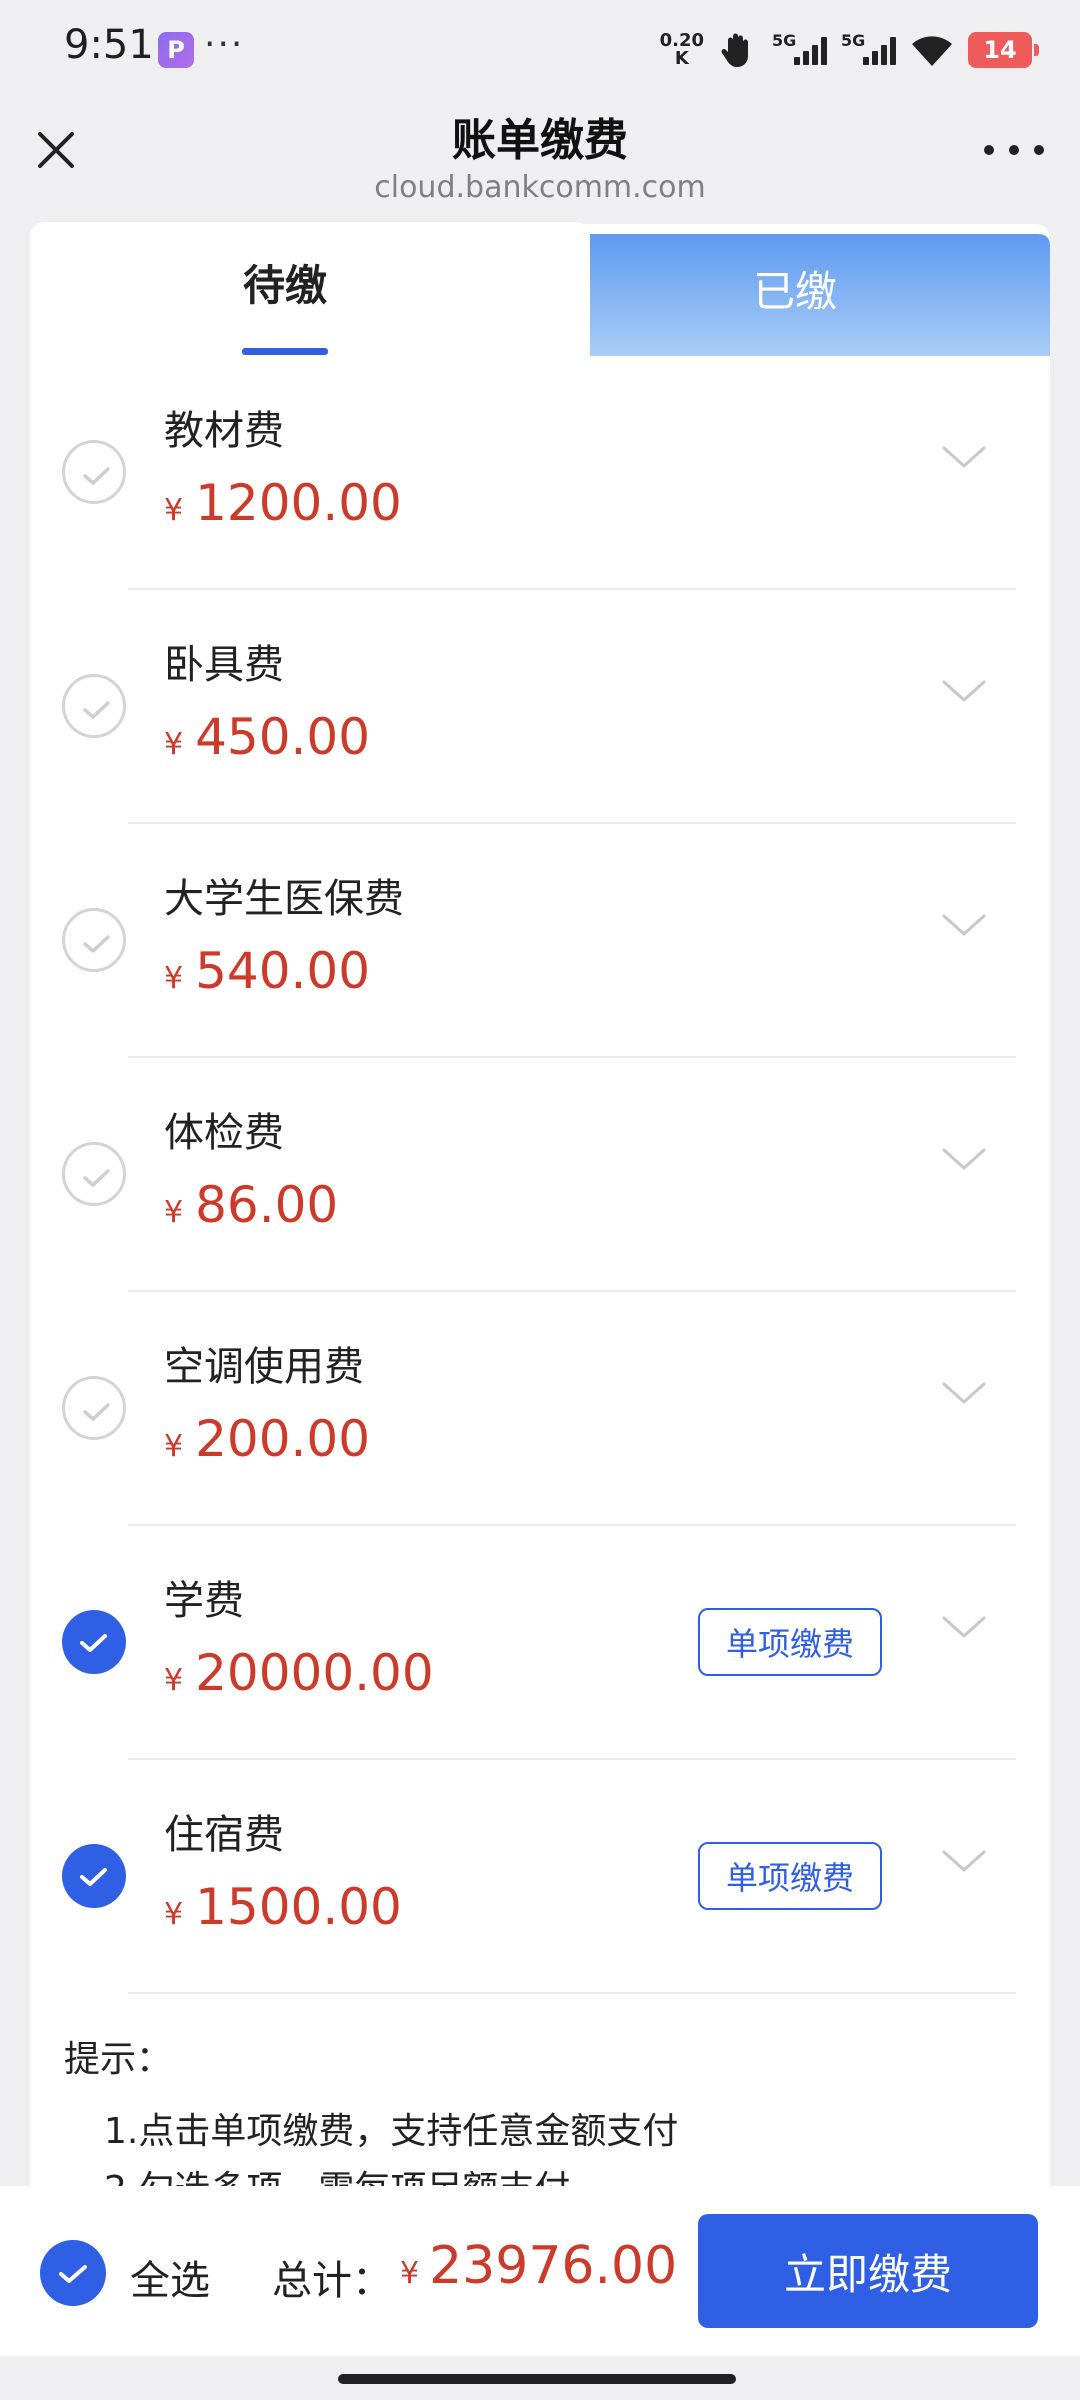 This screenshot has height=2400, width=1080. I want to click on hand-icon, so click(734, 50).